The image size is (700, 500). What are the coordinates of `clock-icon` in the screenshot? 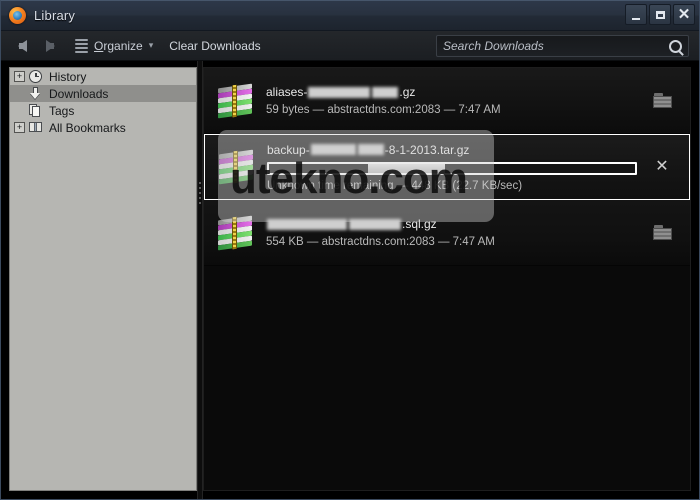 It's located at (36, 76).